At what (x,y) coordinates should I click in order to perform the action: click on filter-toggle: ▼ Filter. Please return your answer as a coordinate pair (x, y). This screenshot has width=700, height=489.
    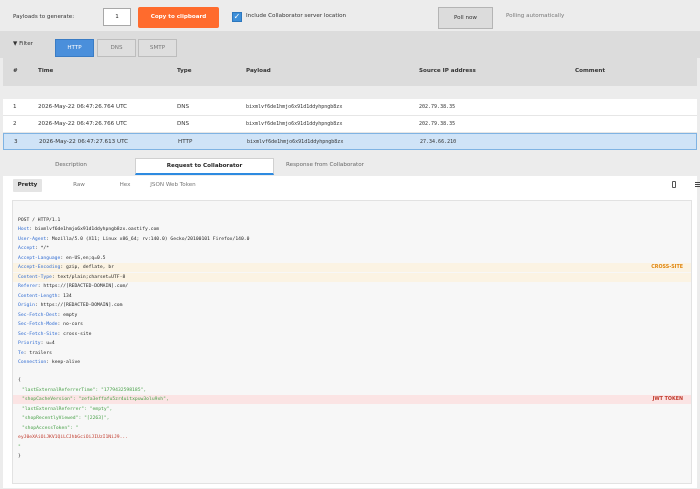
    Looking at the image, I should click on (23, 44).